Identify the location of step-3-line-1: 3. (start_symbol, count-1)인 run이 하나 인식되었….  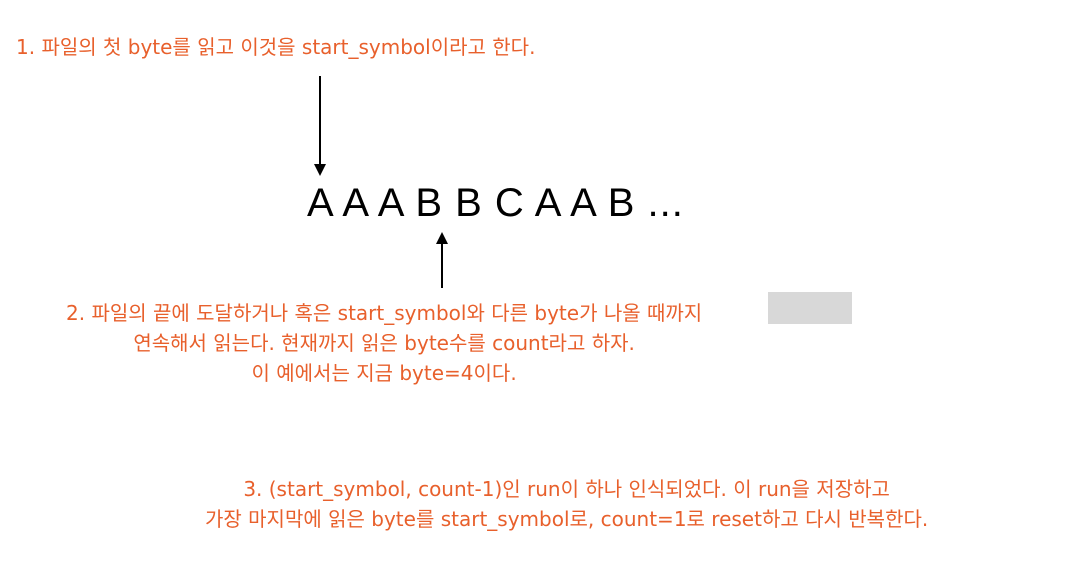
(566, 489).